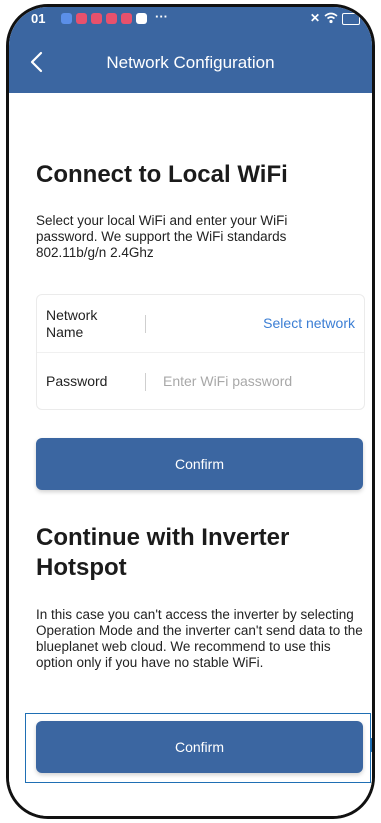 This screenshot has height=823, width=381. I want to click on wifi-icon, so click(331, 18).